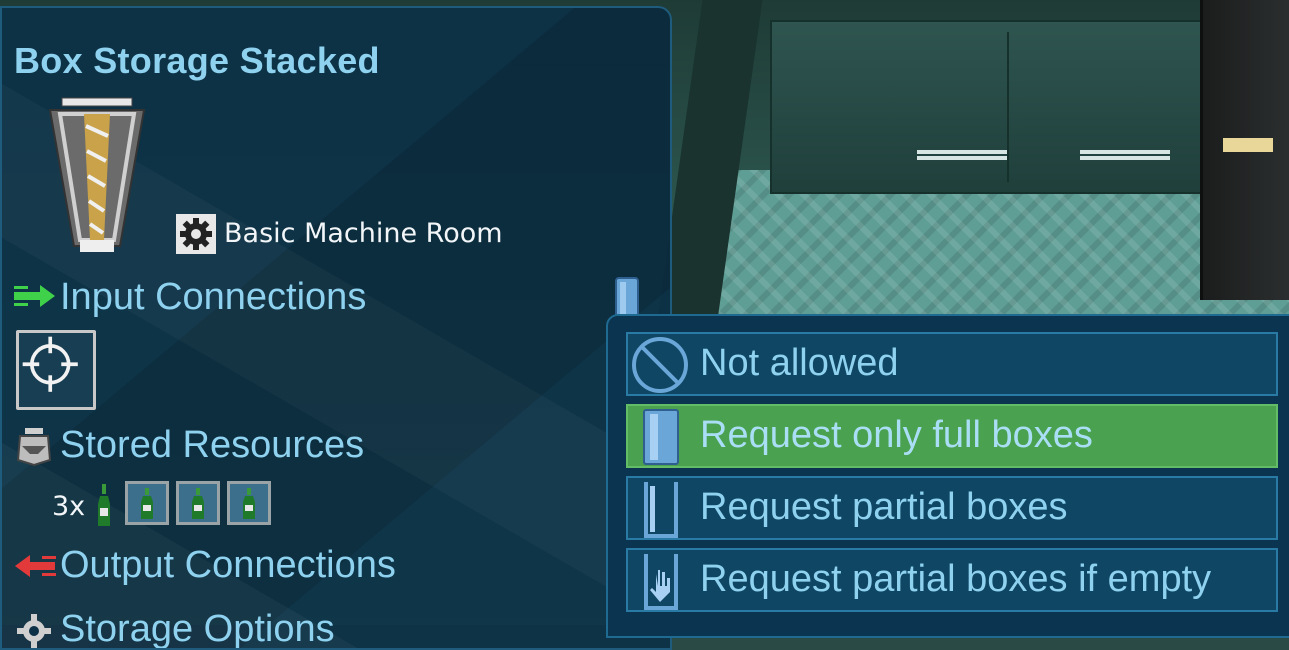  I want to click on gear-icon, so click(196, 234).